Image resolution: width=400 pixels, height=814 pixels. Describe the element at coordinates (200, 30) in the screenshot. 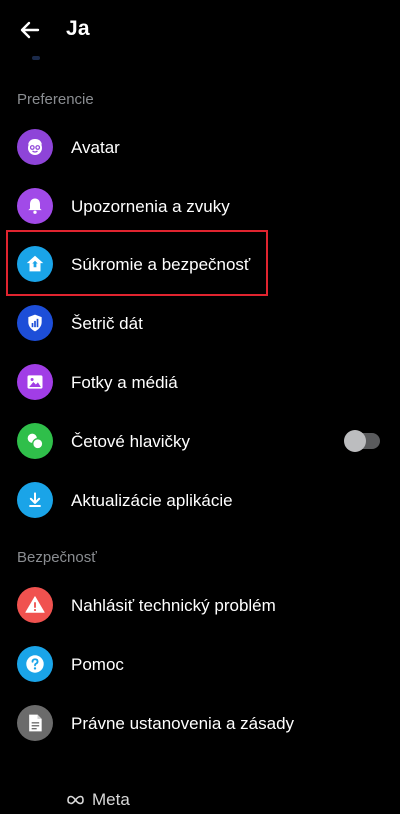

I see `top-app-bar: Ja` at that location.